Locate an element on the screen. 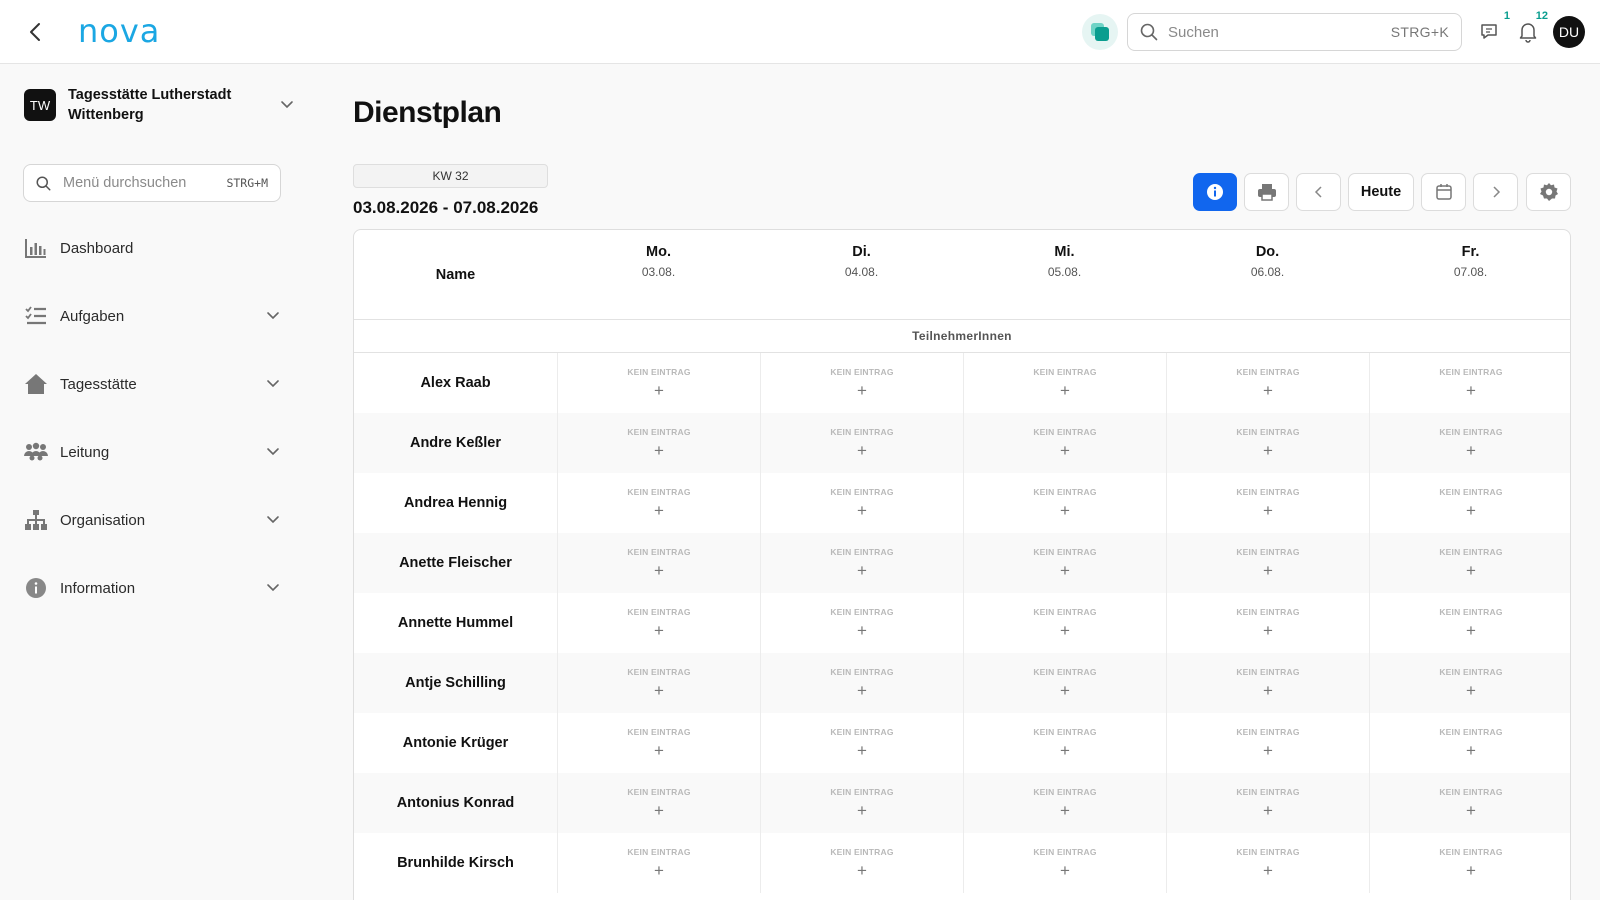  previous-week-button is located at coordinates (1318, 192).